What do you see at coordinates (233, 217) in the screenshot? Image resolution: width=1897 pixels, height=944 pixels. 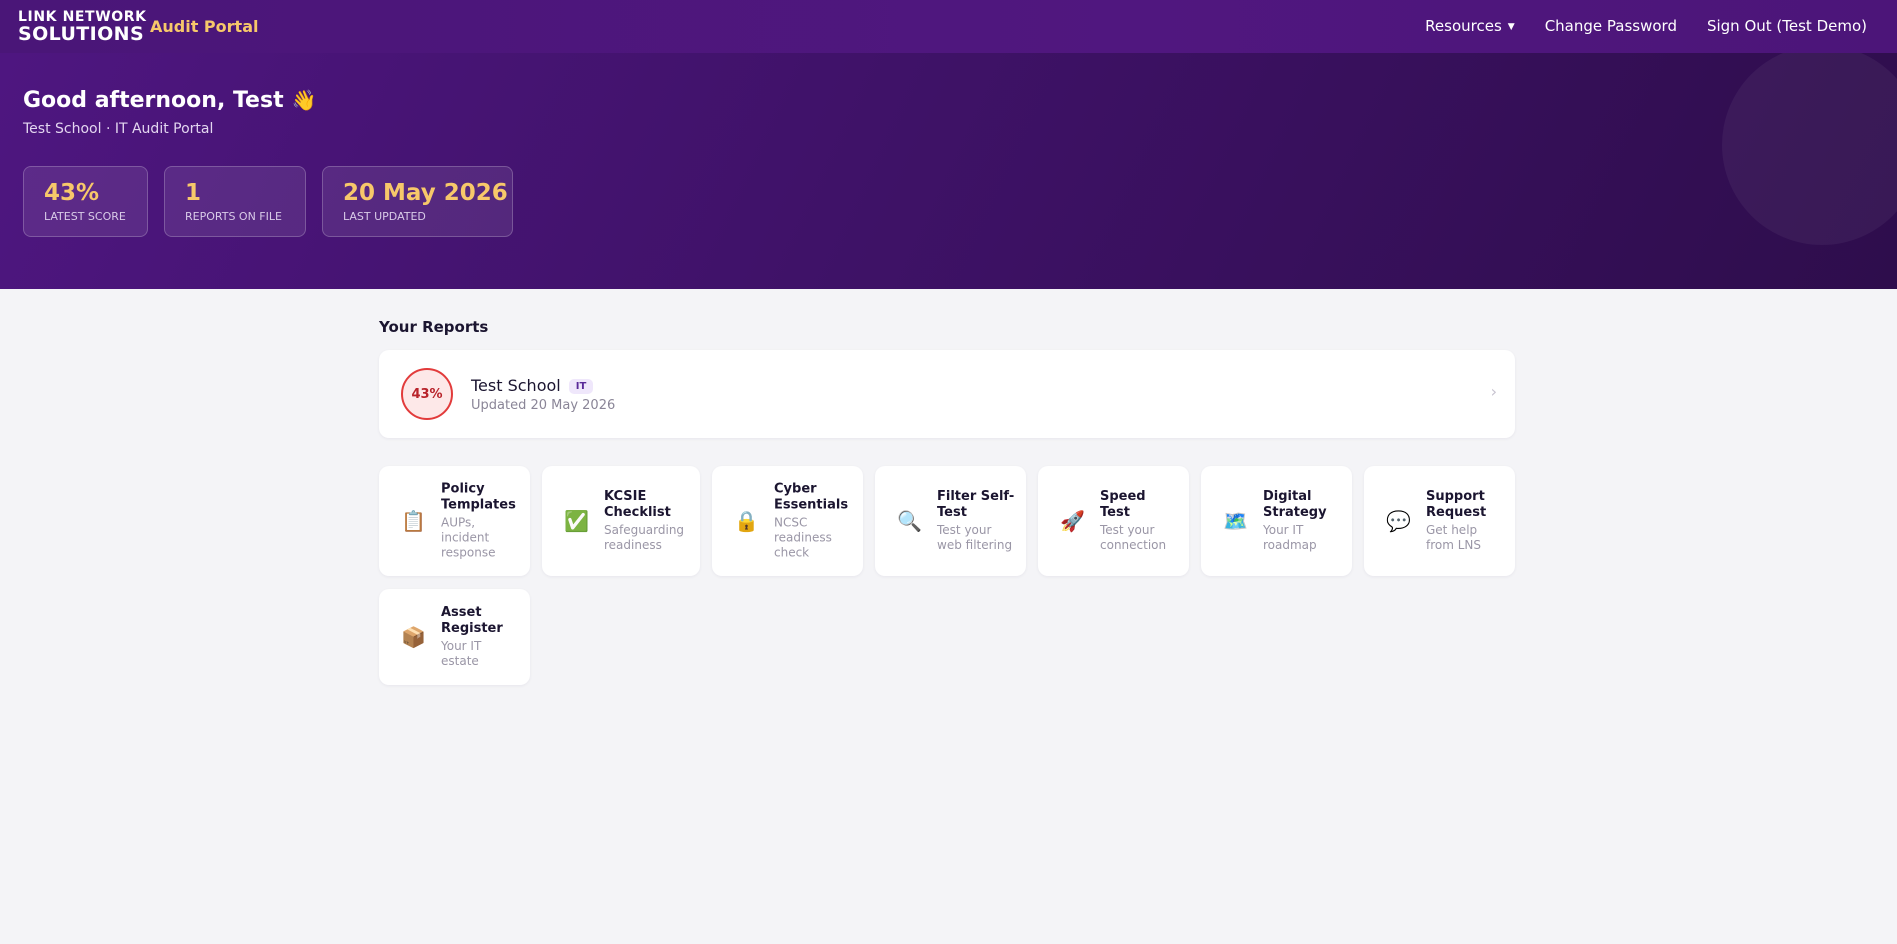 I see `stat-label: Reports on file` at bounding box center [233, 217].